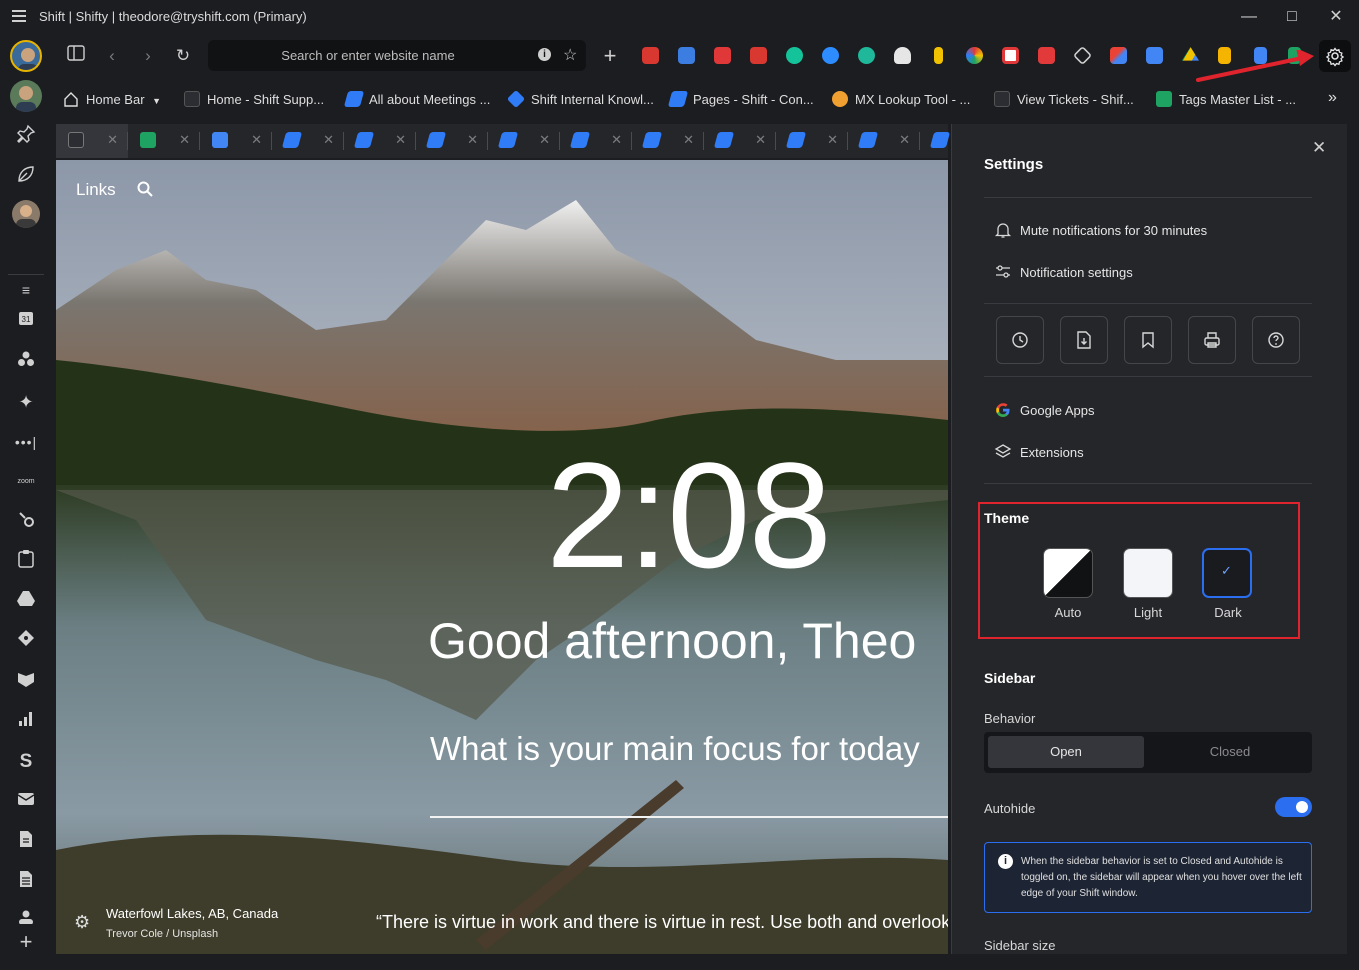 Image resolution: width=1359 pixels, height=970 pixels. Describe the element at coordinates (26, 842) in the screenshot. I see `docs-app-icon` at that location.